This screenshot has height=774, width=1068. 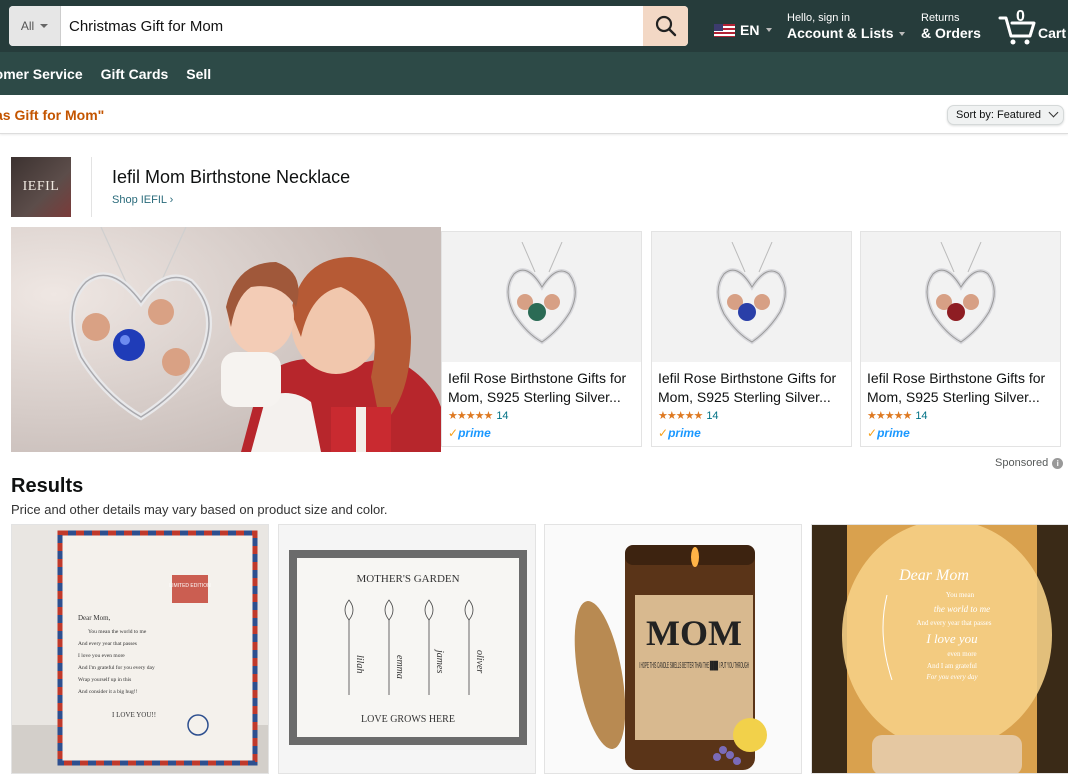 I want to click on account-lists-menu: Hello, sign in Account & Lists, so click(x=846, y=26).